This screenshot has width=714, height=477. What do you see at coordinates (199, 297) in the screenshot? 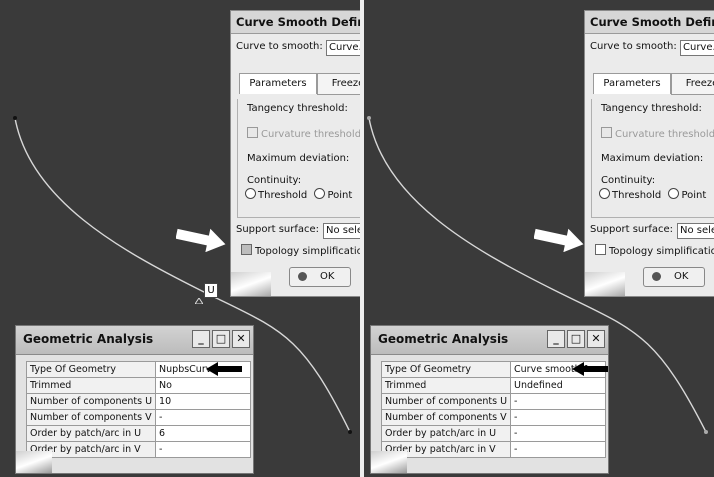
I see `u-direction-icon` at bounding box center [199, 297].